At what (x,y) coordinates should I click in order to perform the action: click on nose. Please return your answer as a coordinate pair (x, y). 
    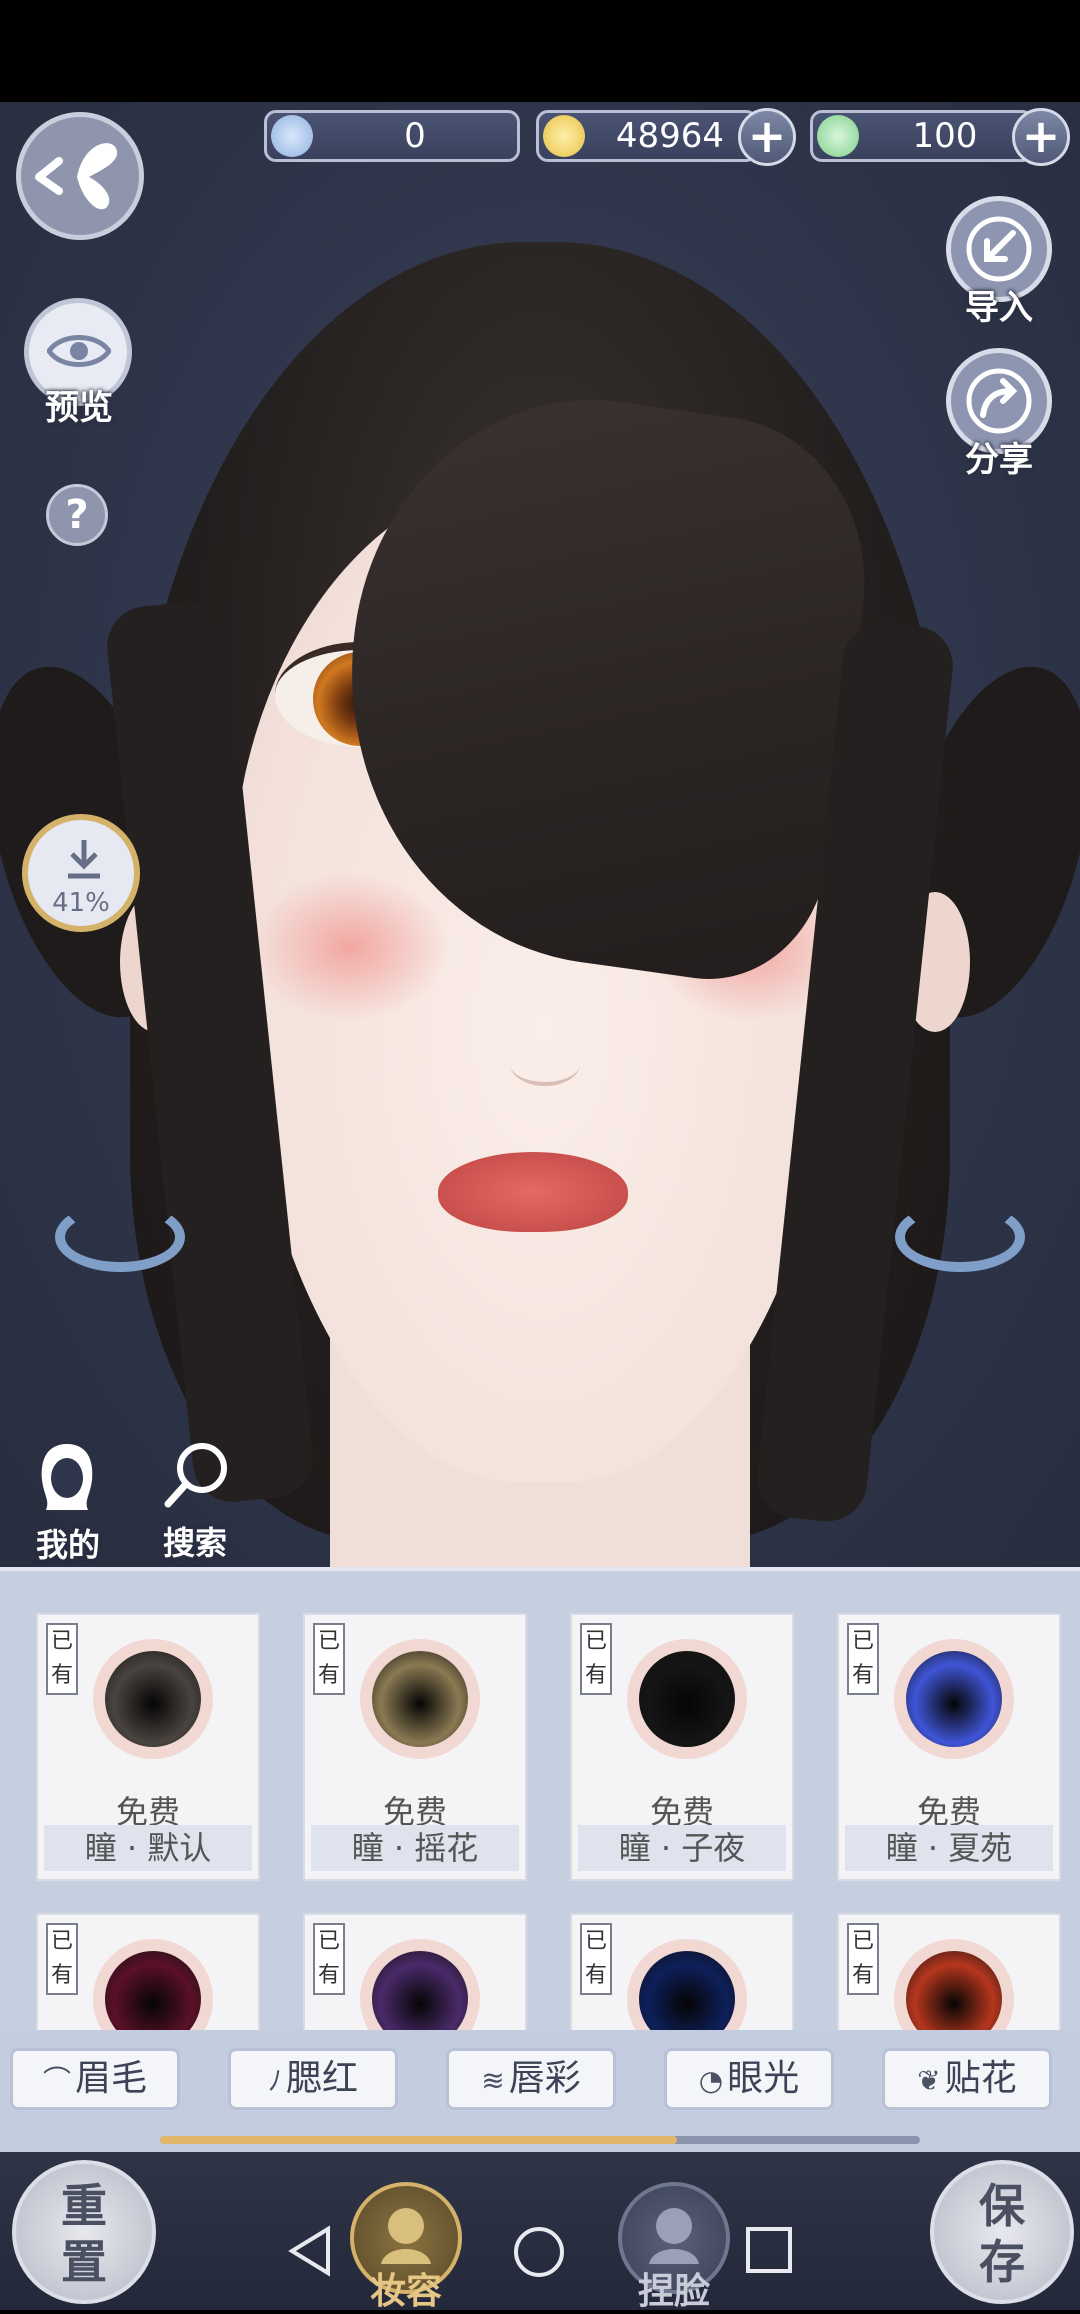
    Looking at the image, I should click on (545, 1064).